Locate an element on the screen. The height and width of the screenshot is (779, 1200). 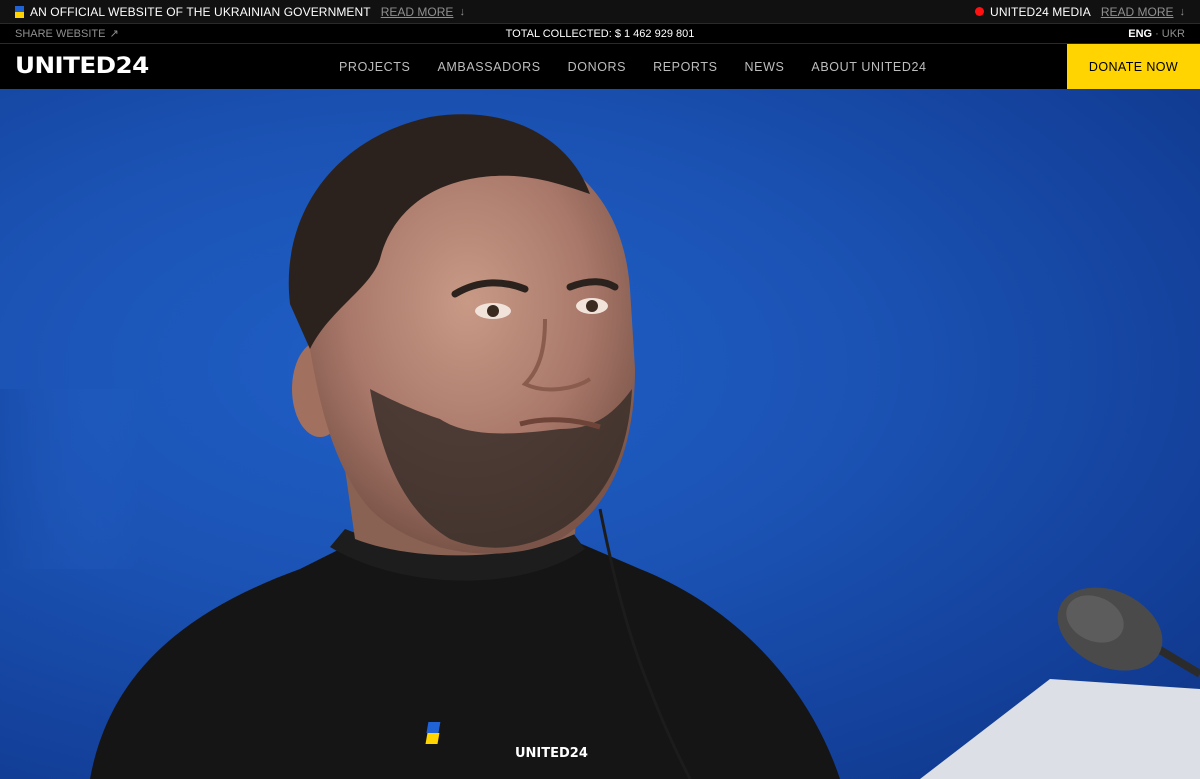
total-collected-text: TOTAL COLLECTED: $ 1 462 929 801 is located at coordinates (600, 33).